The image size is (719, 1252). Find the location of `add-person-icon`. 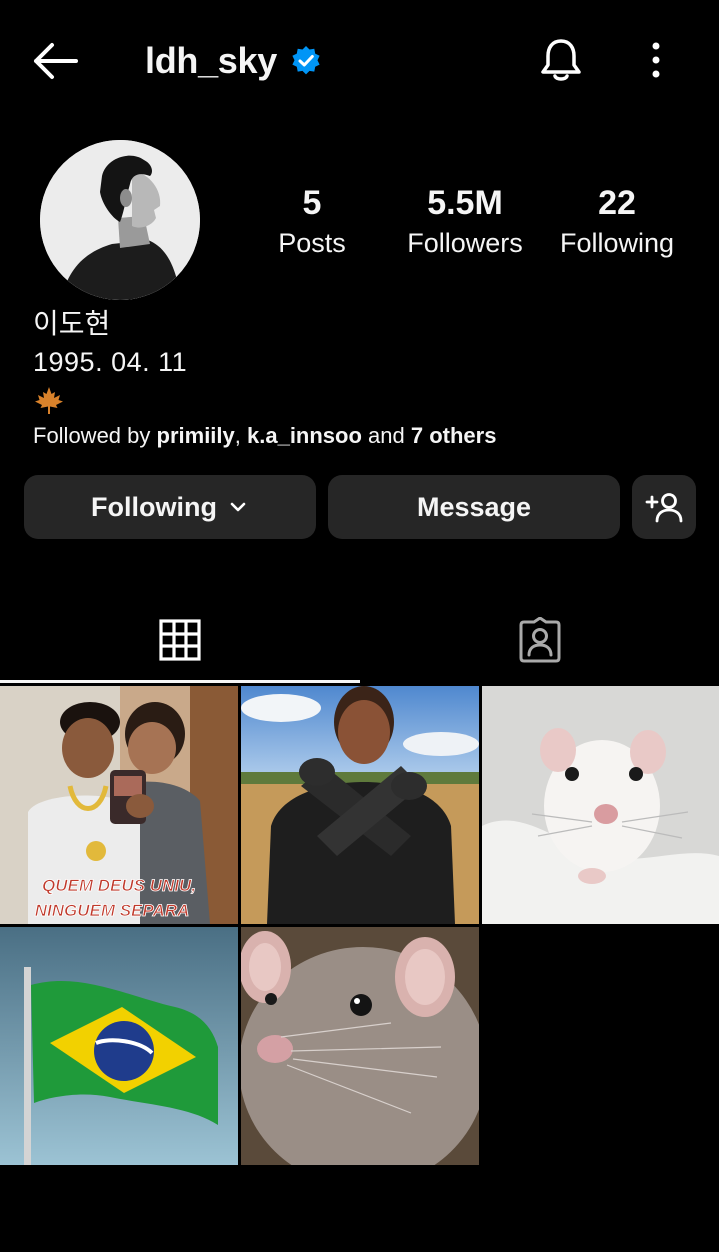

add-person-icon is located at coordinates (664, 508).